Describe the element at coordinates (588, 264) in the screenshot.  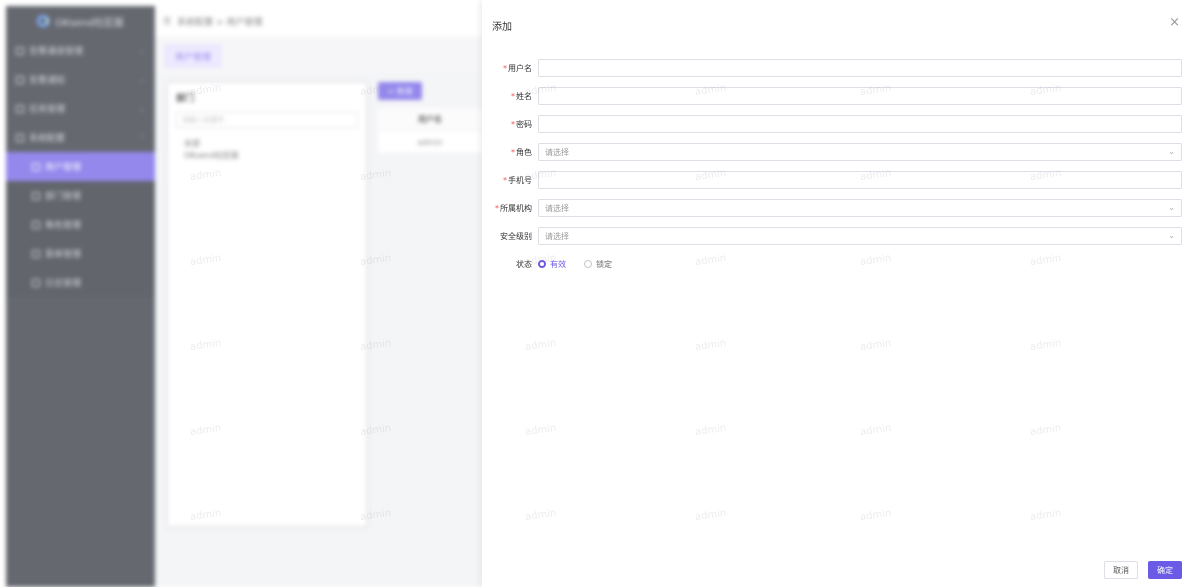
I see `radio-unchecked-icon` at that location.